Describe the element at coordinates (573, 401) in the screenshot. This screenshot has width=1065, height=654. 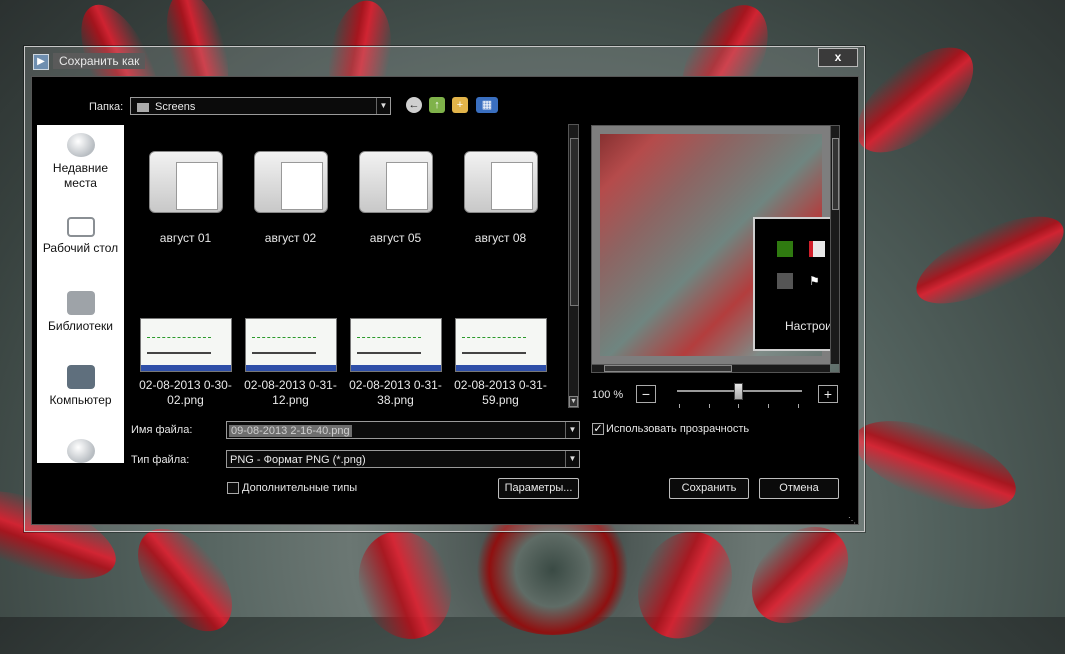
I see `scroll-down-button: ▼` at that location.